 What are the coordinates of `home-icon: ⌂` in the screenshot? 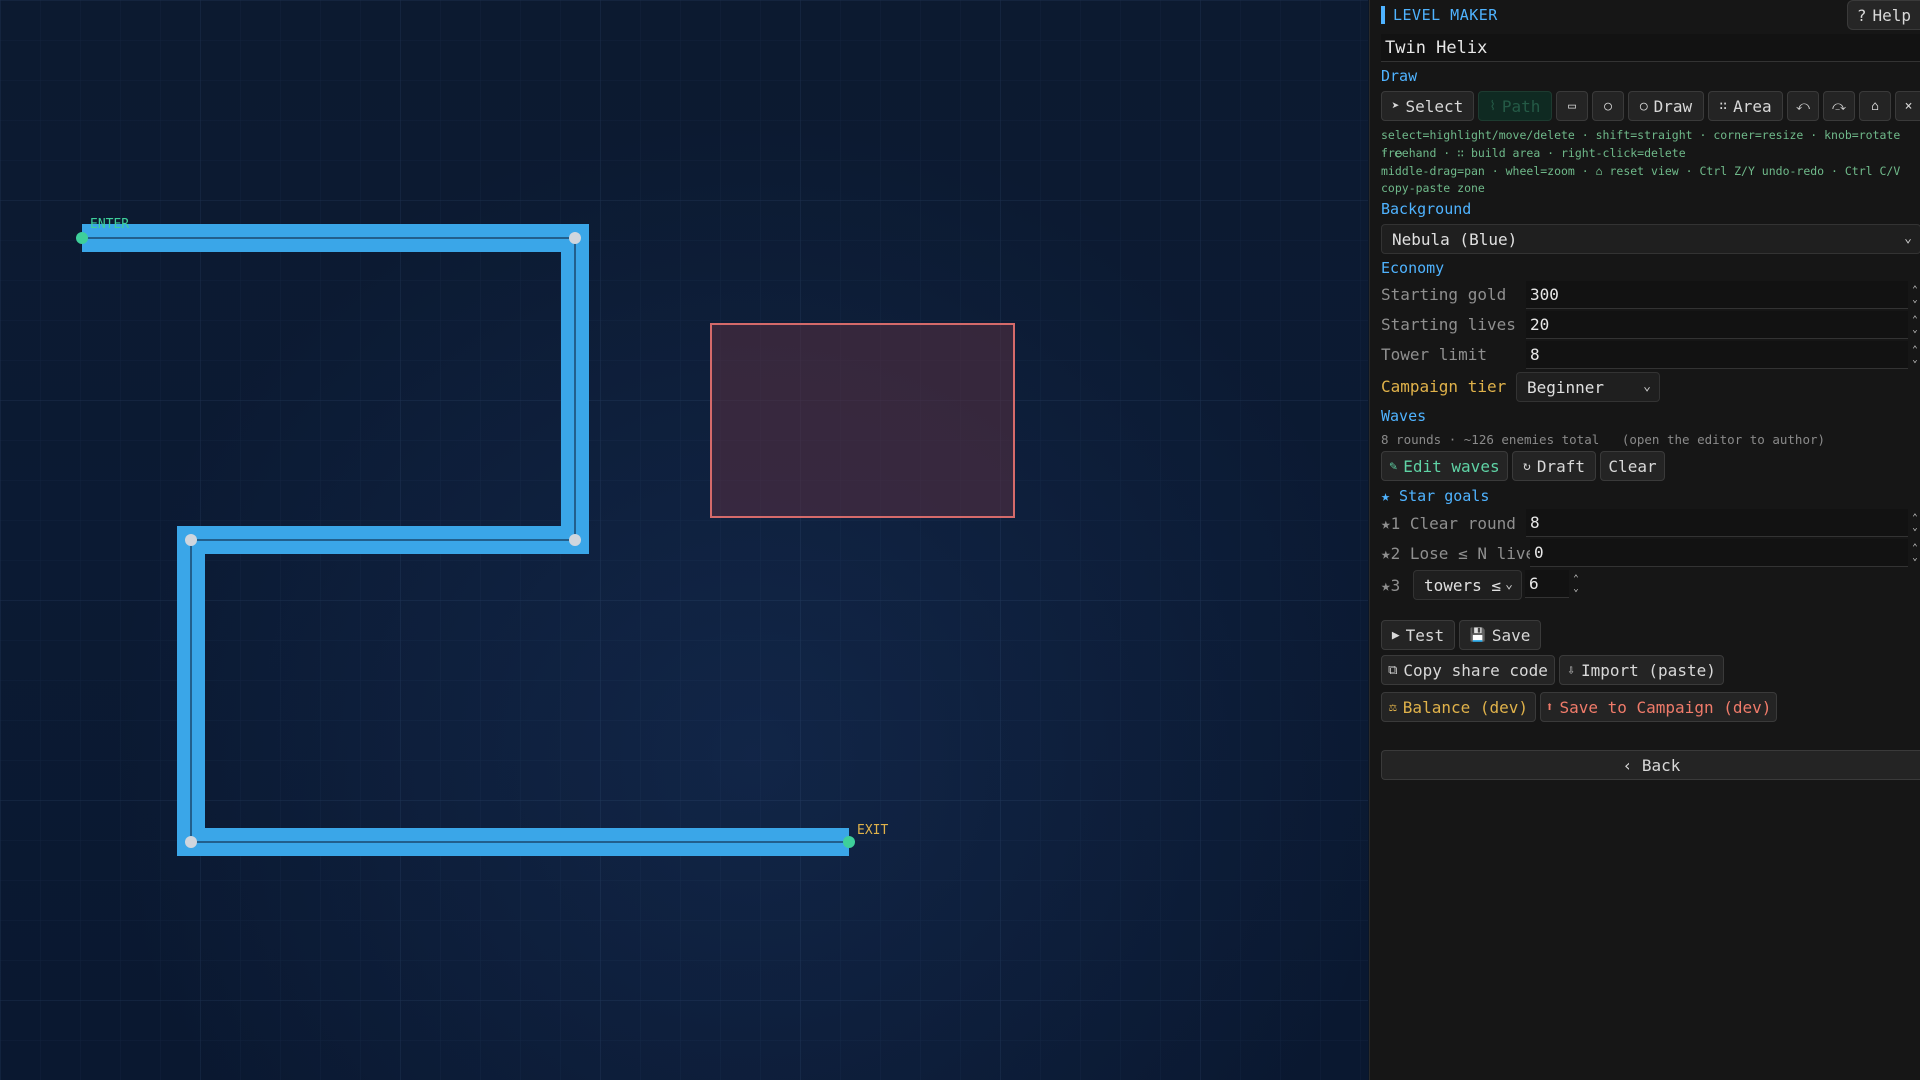 It's located at (1875, 106).